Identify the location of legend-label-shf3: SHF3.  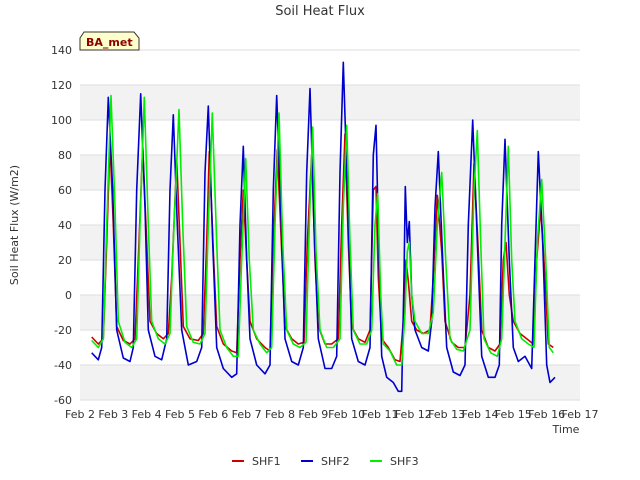
(404, 461).